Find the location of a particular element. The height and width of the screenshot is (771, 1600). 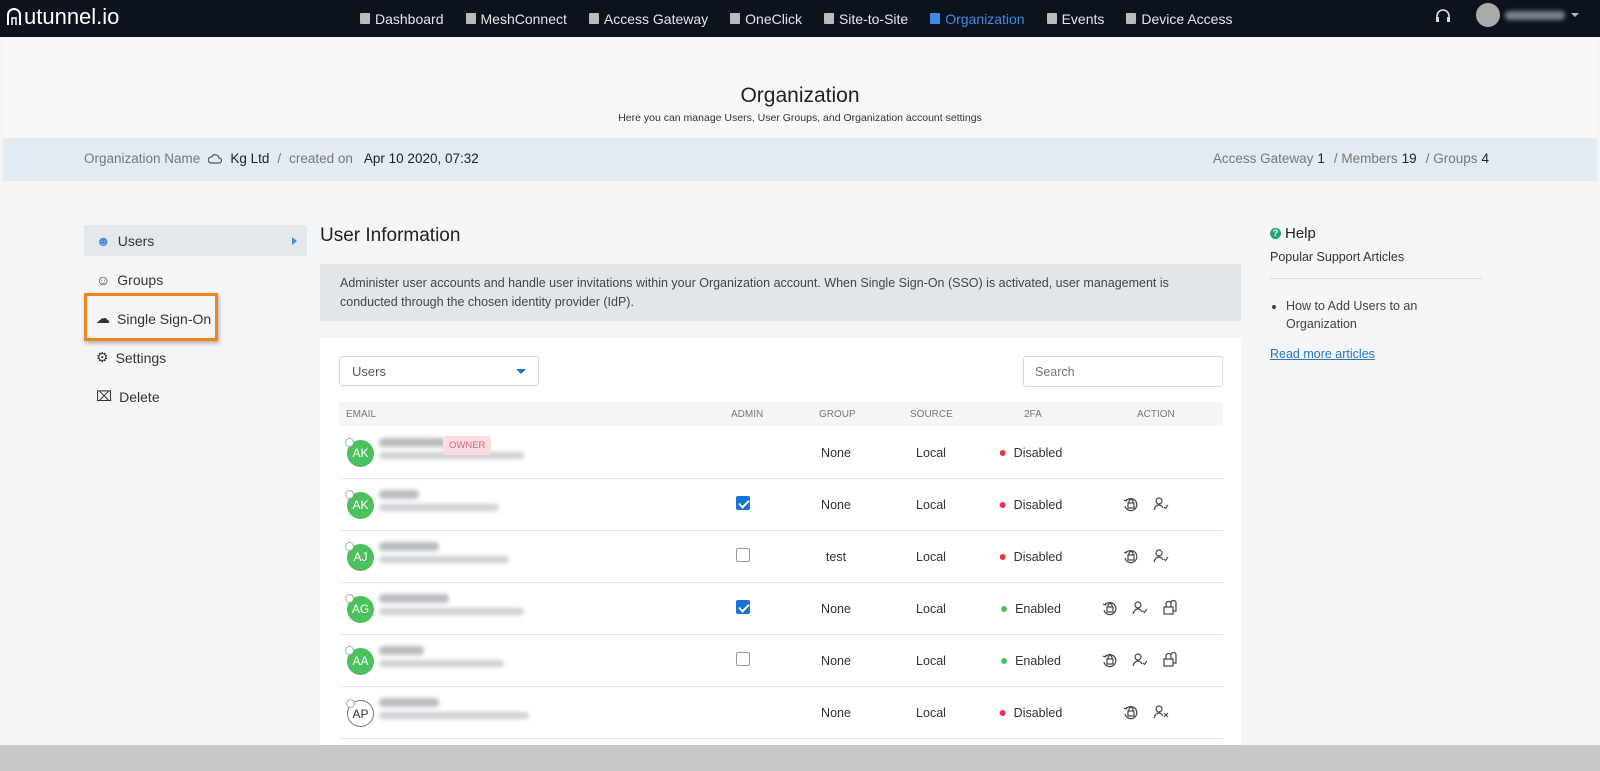

horizontal-scrollbar is located at coordinates (800, 758).